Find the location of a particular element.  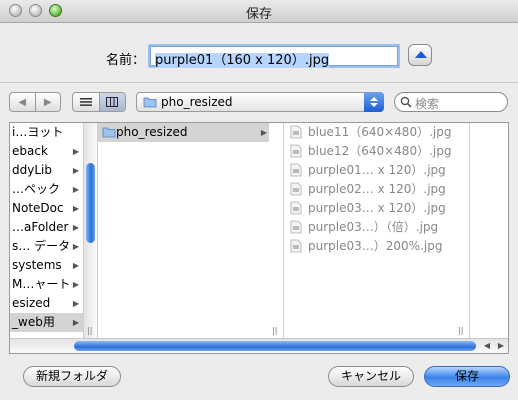

column-view-icon is located at coordinates (112, 102).